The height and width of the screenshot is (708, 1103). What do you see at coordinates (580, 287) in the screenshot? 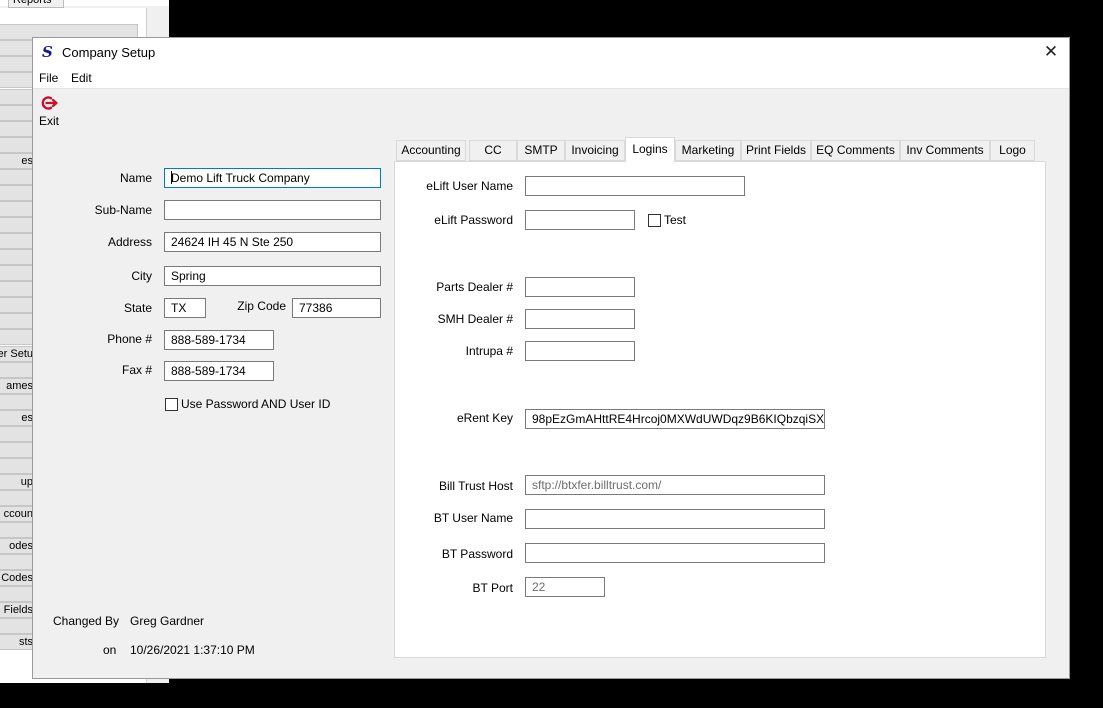
I see `parts-dealer-field` at bounding box center [580, 287].